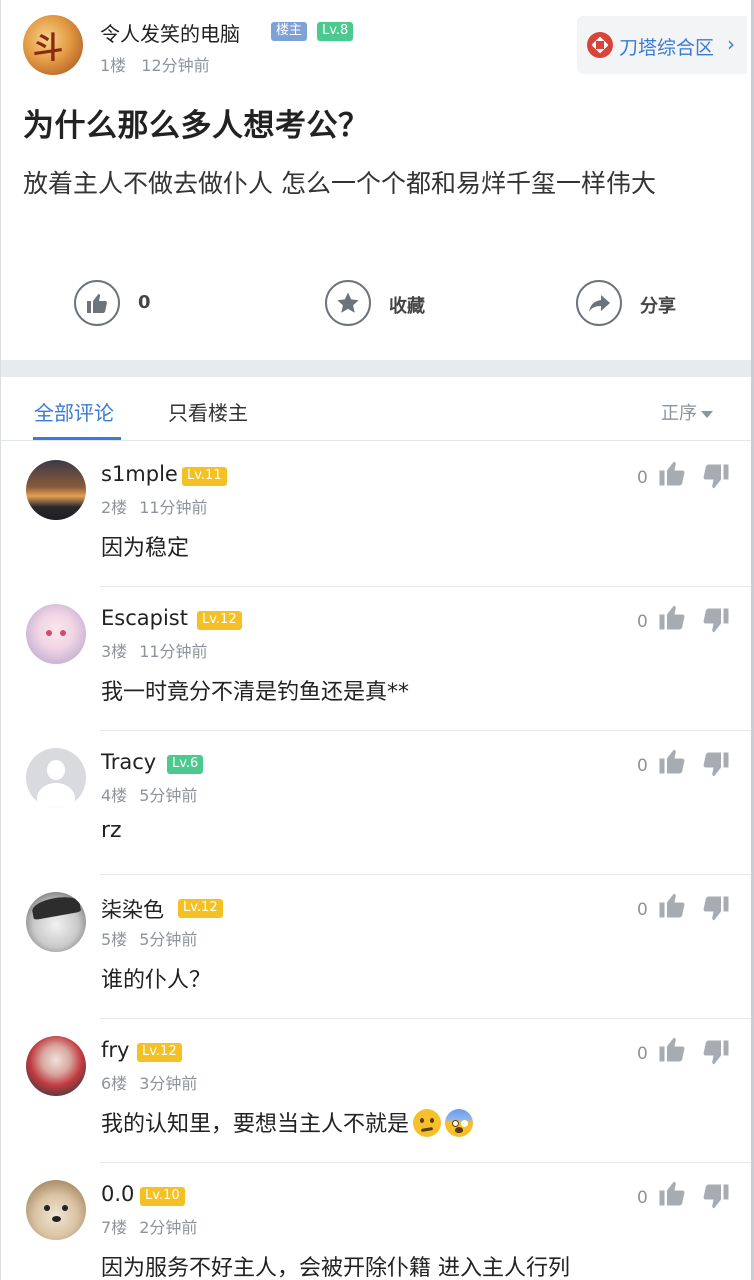 Image resolution: width=754 pixels, height=1280 pixels. I want to click on comment-username: fry, so click(115, 1050).